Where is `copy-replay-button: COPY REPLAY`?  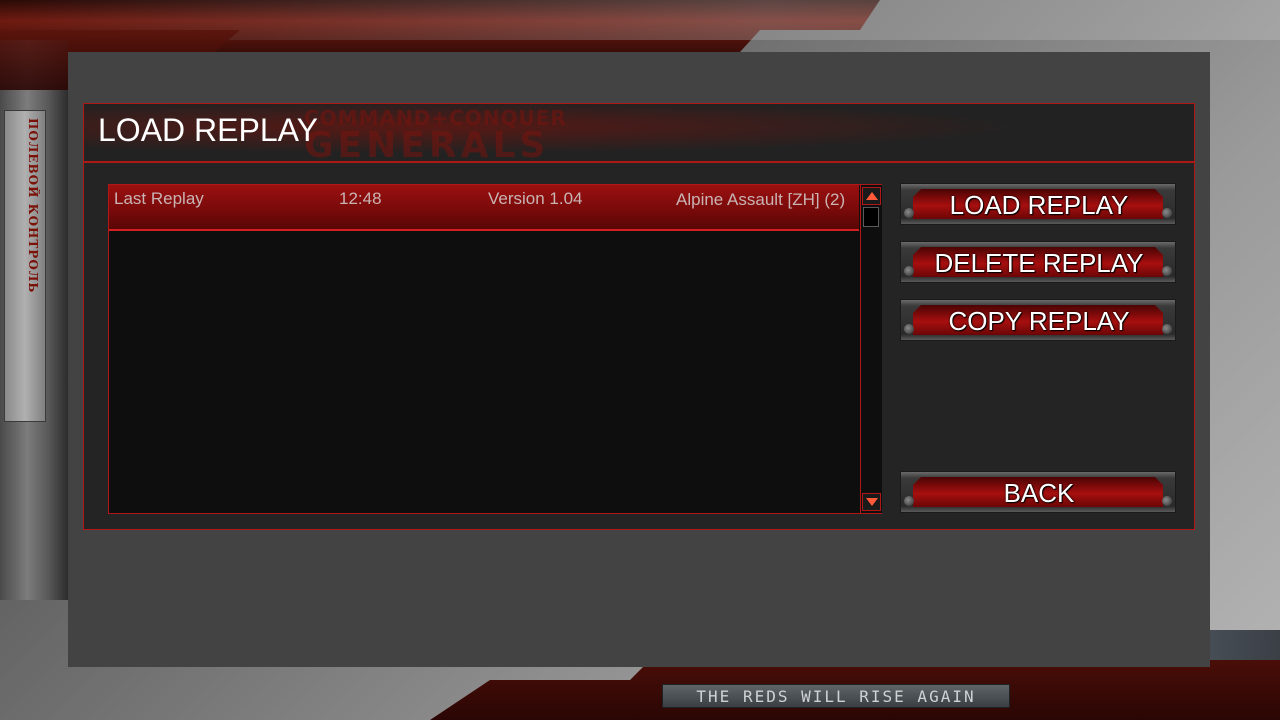 copy-replay-button: COPY REPLAY is located at coordinates (1038, 320).